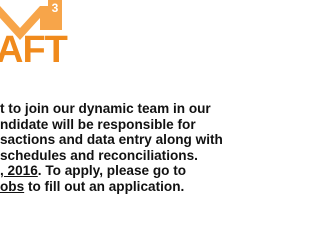 This screenshot has width=320, height=242. What do you see at coordinates (55, 8) in the screenshot?
I see `logo-badge-number: 3` at bounding box center [55, 8].